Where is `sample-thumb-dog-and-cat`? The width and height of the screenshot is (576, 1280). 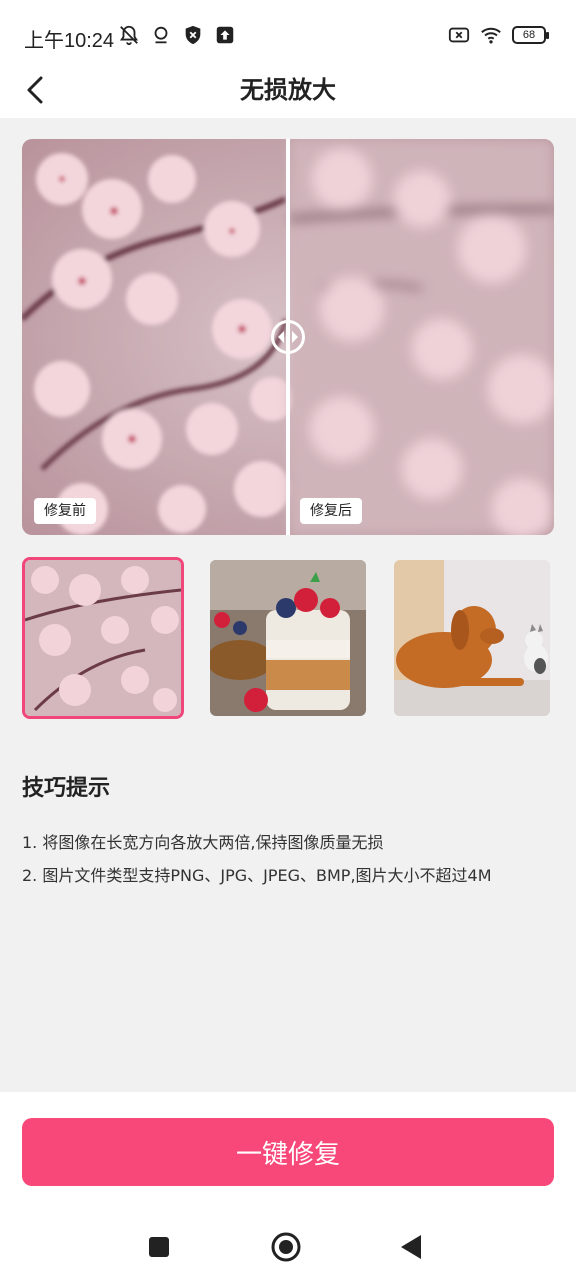
sample-thumb-dog-and-cat is located at coordinates (472, 638).